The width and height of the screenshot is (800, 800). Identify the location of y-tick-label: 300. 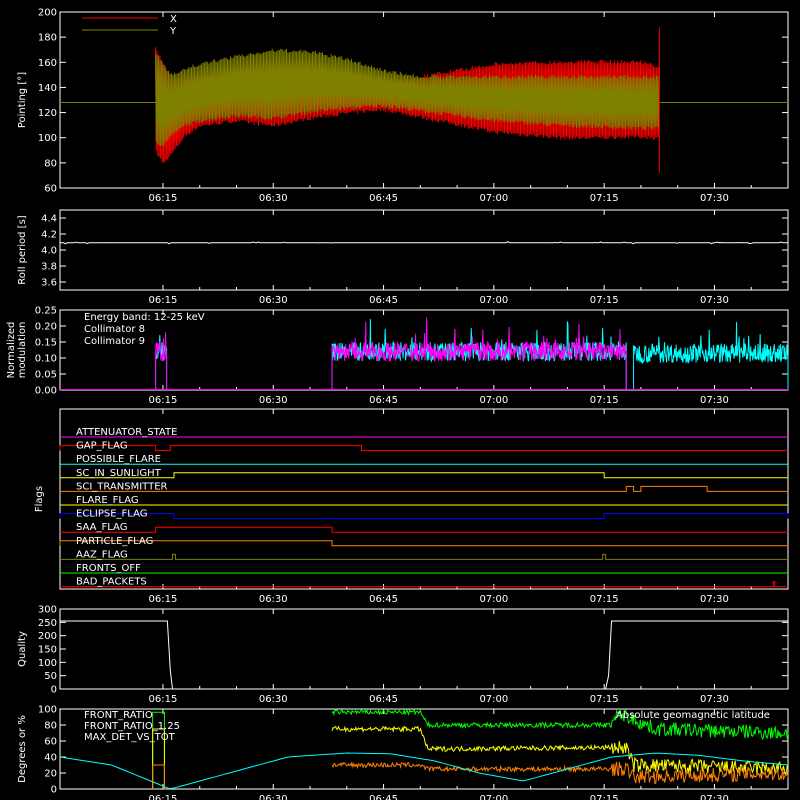
(47, 610).